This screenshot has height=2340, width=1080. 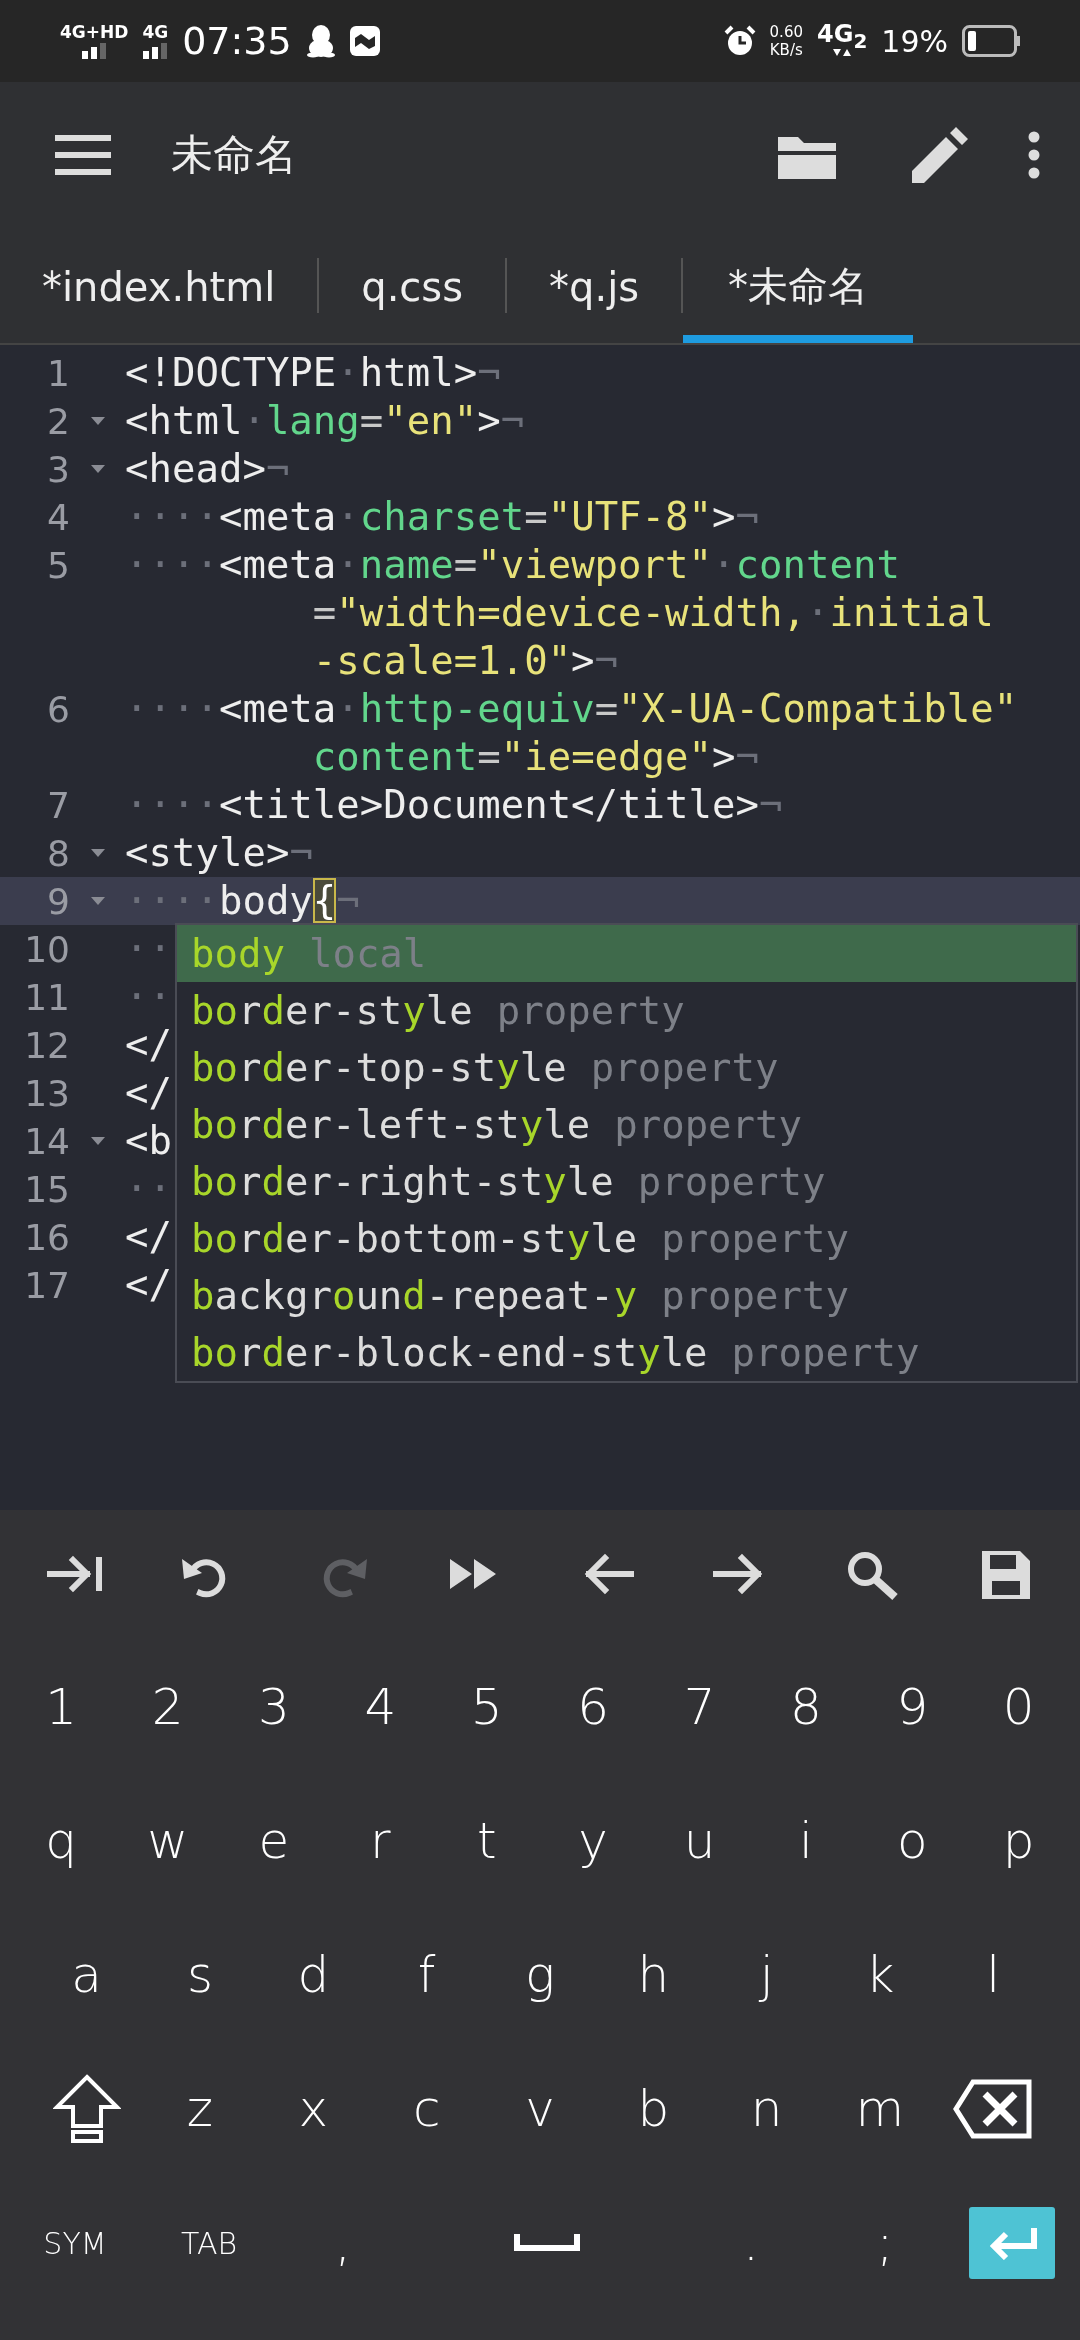 What do you see at coordinates (47, 1285) in the screenshot?
I see `line-number: 17` at bounding box center [47, 1285].